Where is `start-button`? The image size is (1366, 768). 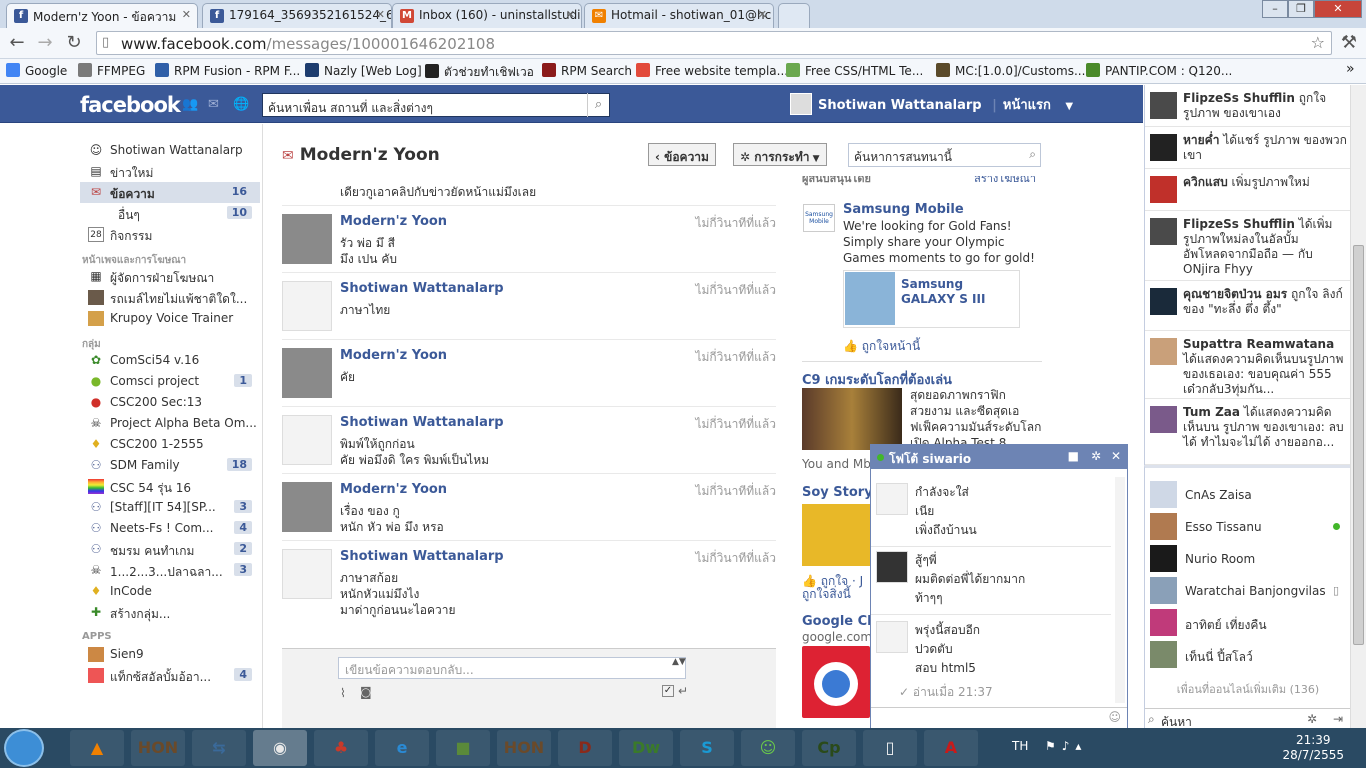 start-button is located at coordinates (24, 748).